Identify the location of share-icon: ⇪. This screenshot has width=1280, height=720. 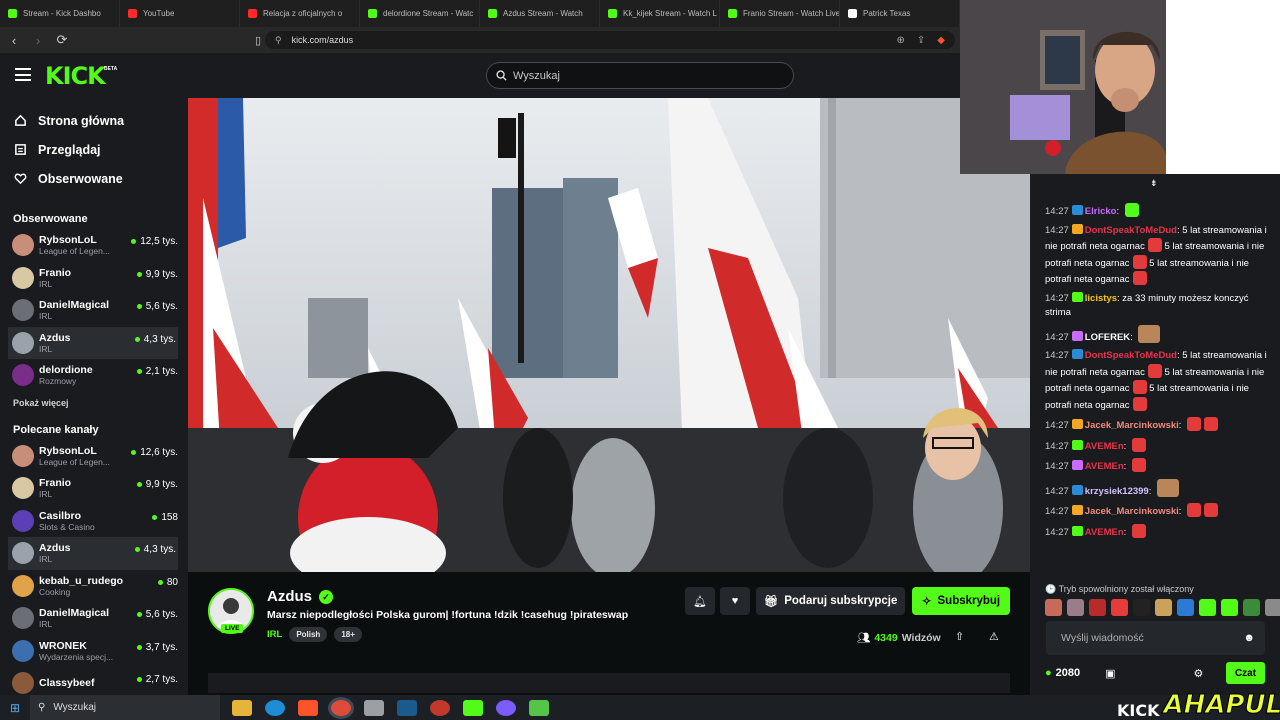
(921, 40).